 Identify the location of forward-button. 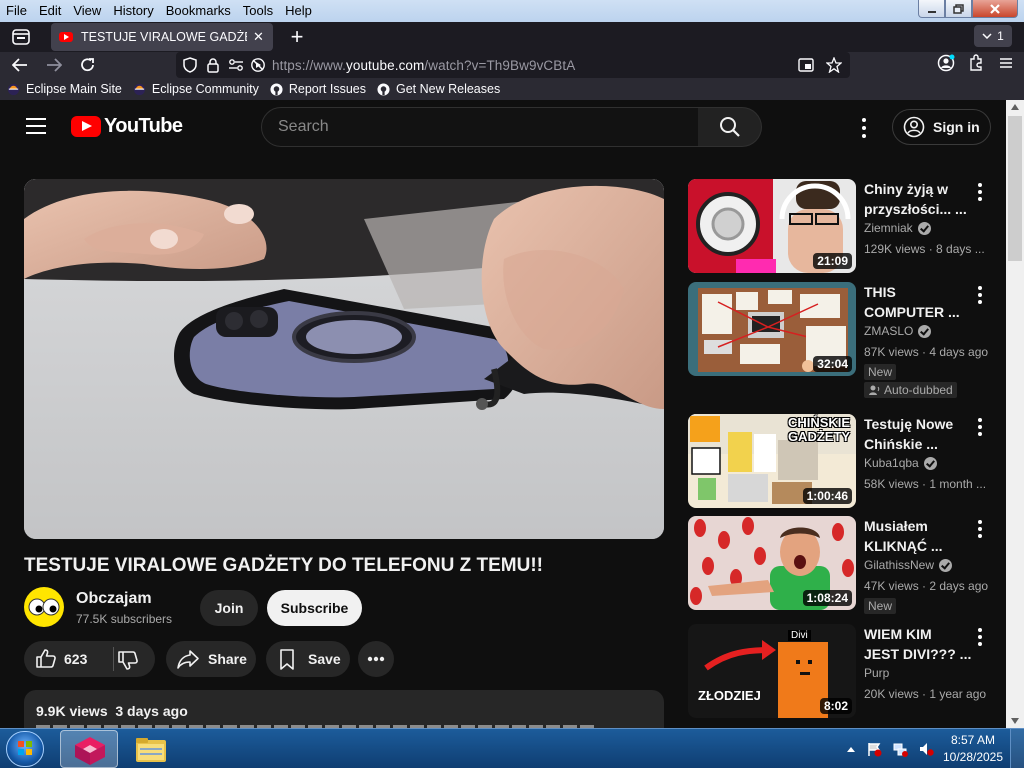
(54, 65).